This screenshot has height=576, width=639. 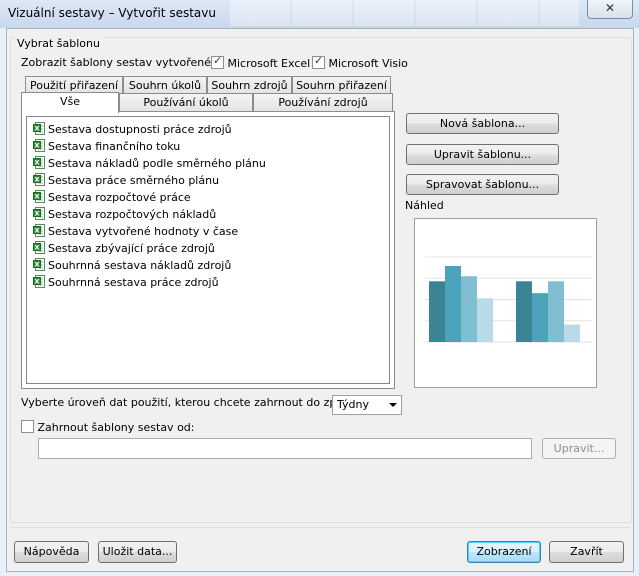 I want to click on list-item: X Souhrnná sestava práce zdrojů, so click(x=126, y=282).